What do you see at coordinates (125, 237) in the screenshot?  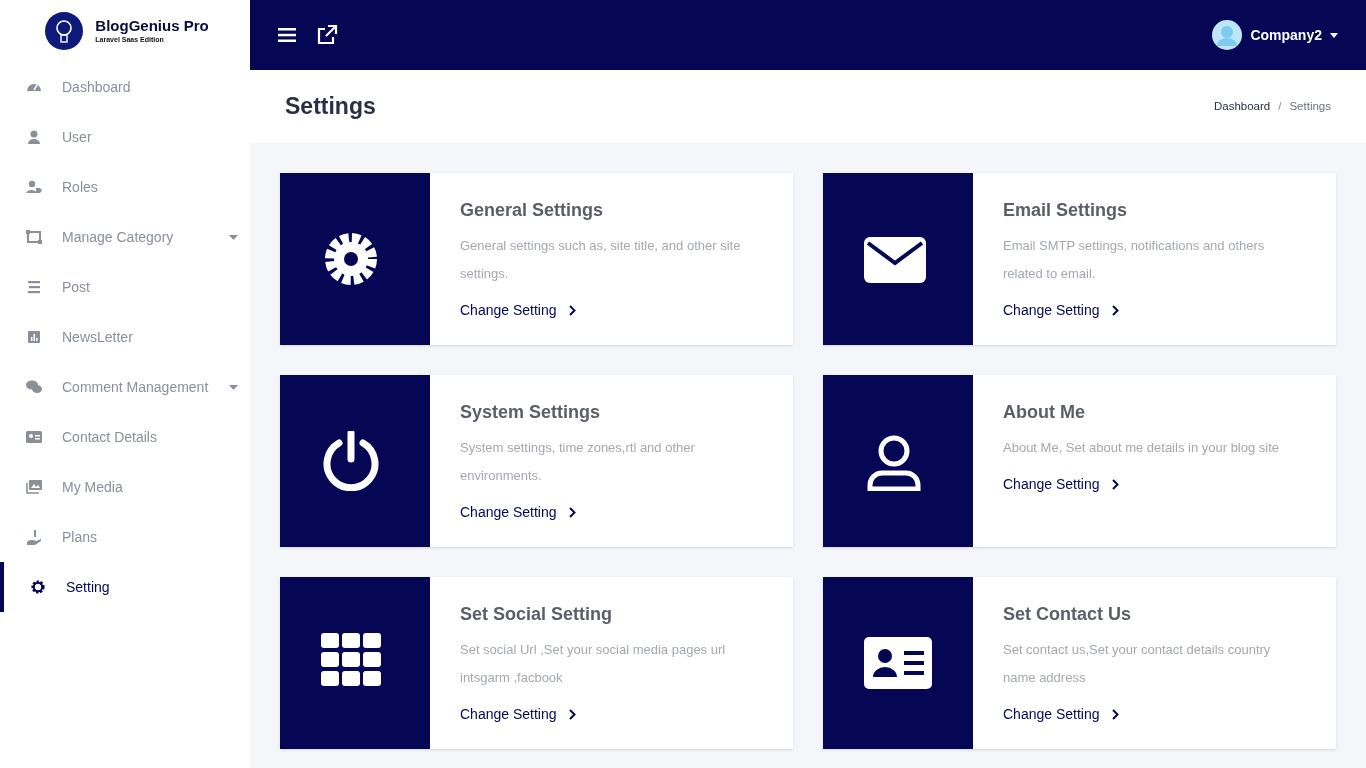 I see `sidebar-item: Manage Category` at bounding box center [125, 237].